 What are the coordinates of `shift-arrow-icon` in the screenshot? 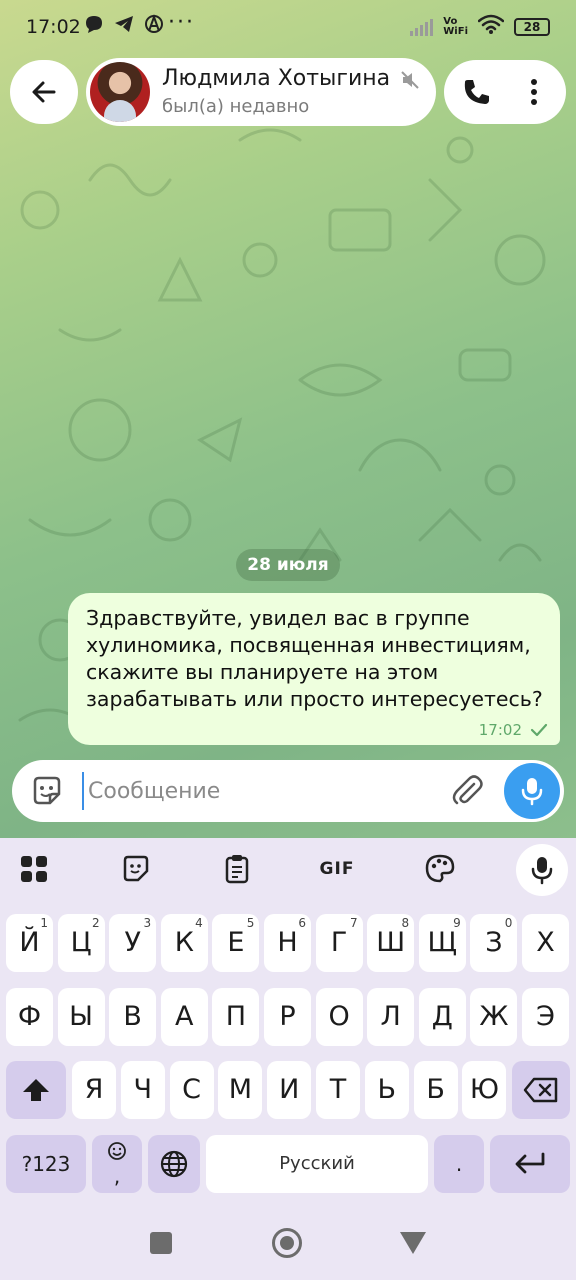 It's located at (36, 1090).